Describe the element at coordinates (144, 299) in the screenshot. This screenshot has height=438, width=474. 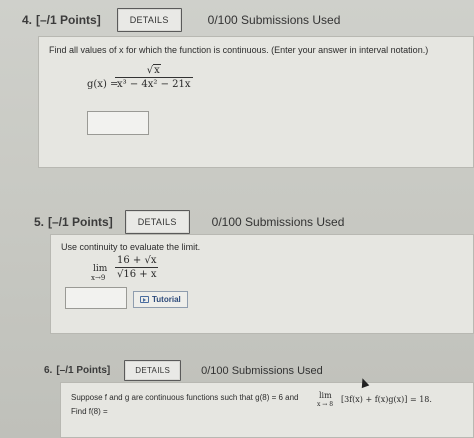
I see `play-icon` at that location.